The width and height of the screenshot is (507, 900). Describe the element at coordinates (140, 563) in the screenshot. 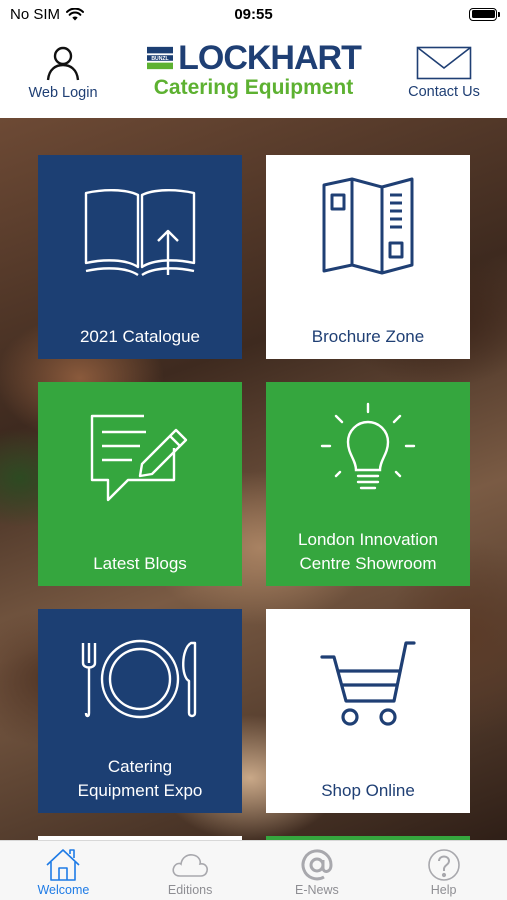

I see `tile-label: Latest Blogs` at that location.